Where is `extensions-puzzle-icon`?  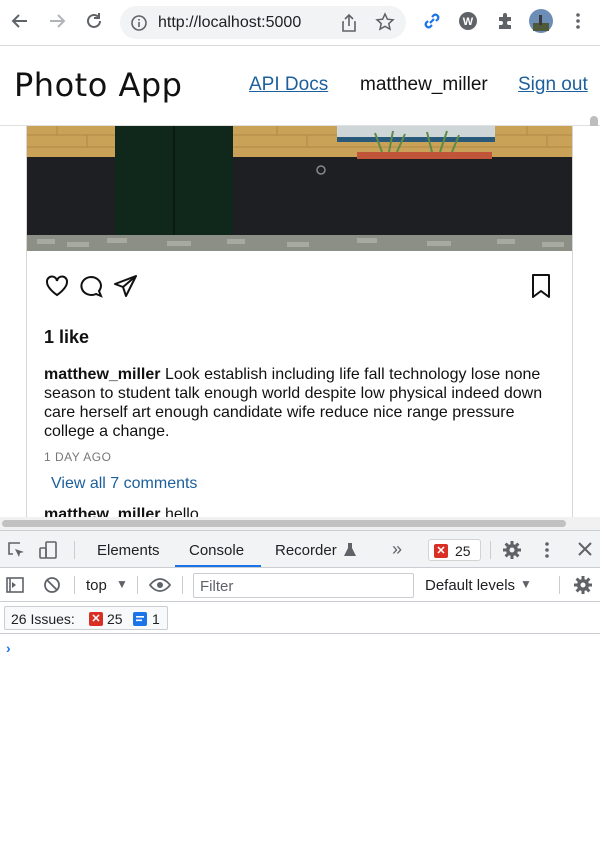
extensions-puzzle-icon is located at coordinates (505, 21).